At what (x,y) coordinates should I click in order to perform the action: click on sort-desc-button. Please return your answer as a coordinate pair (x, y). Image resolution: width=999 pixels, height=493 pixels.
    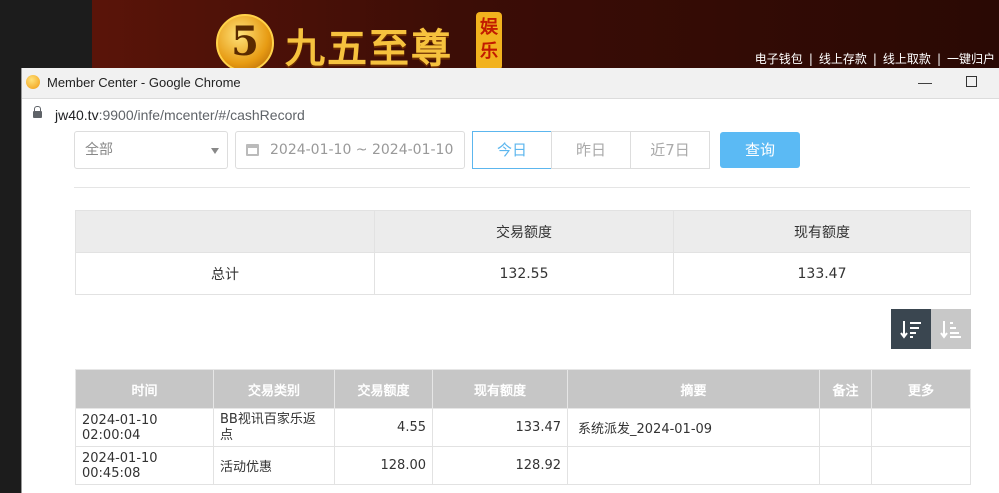
    Looking at the image, I should click on (911, 329).